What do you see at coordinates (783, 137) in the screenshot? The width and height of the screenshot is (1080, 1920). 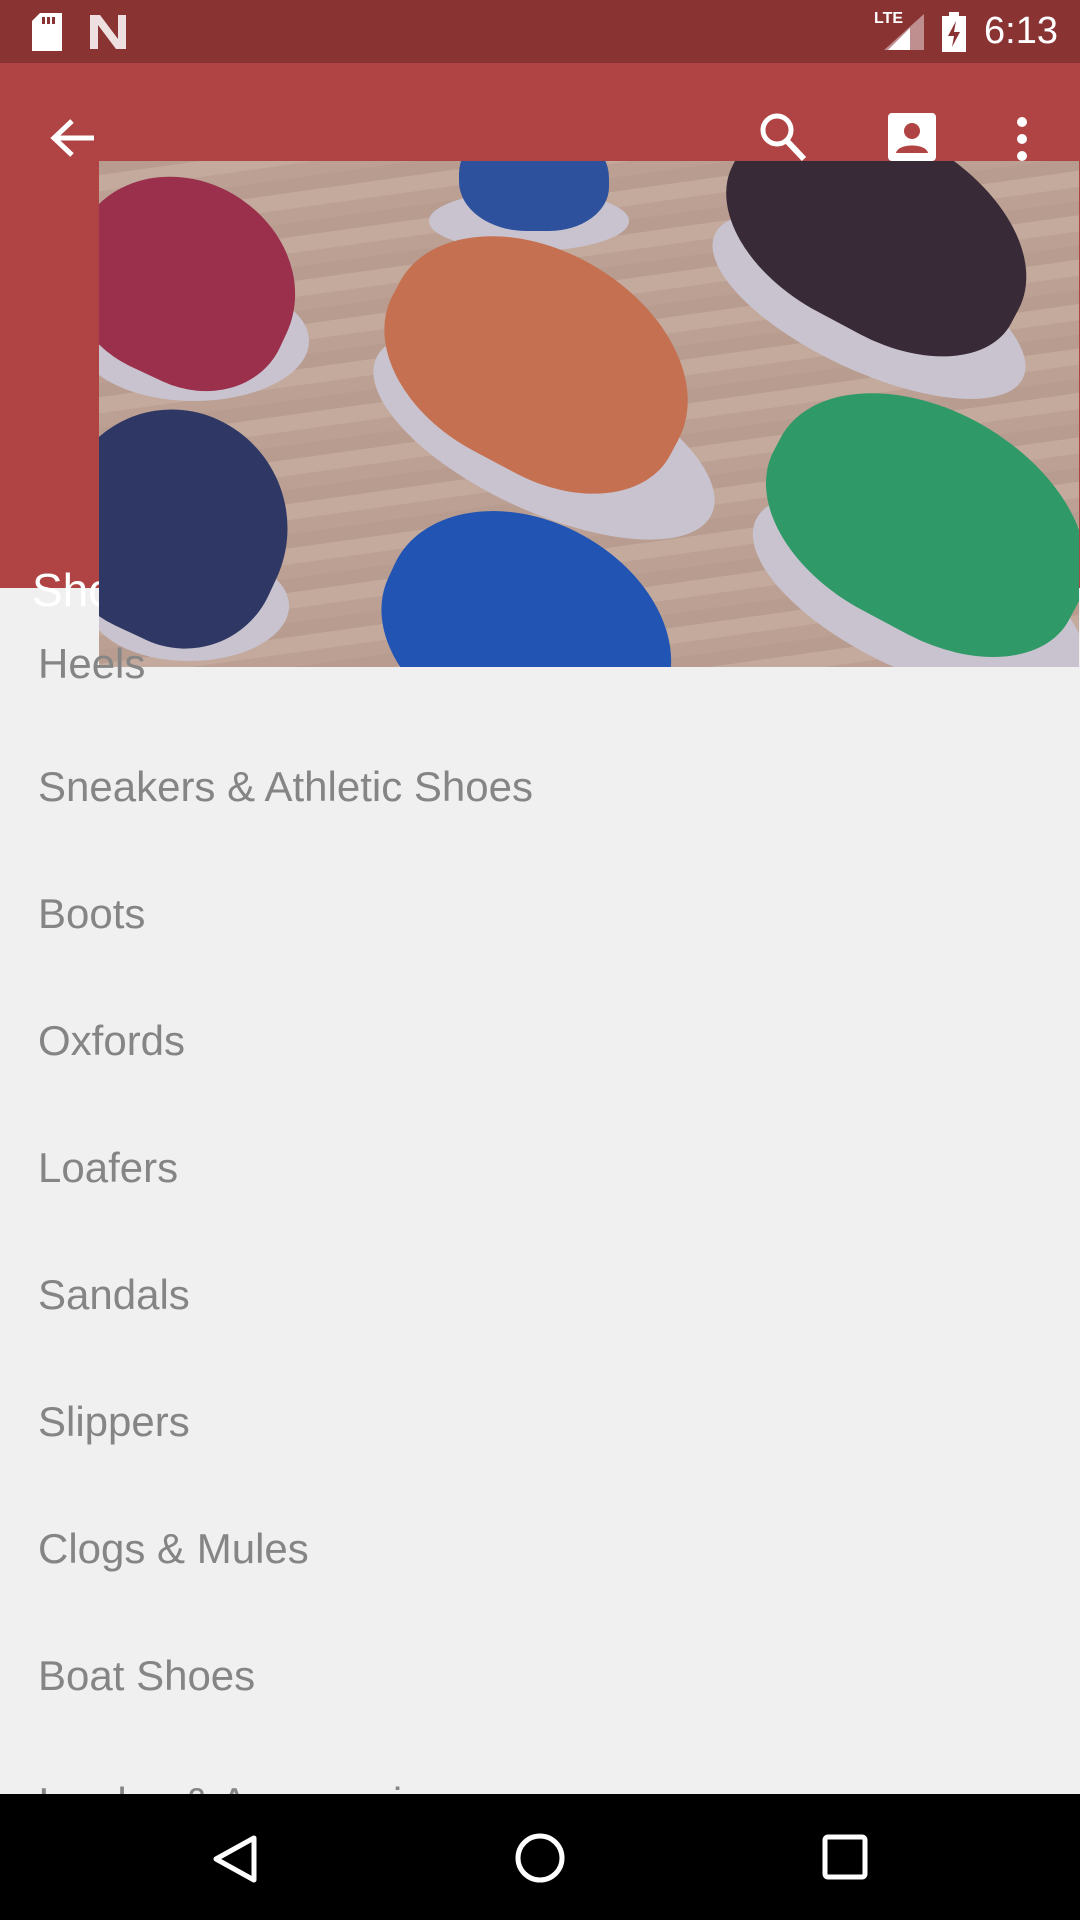 I see `search-icon` at bounding box center [783, 137].